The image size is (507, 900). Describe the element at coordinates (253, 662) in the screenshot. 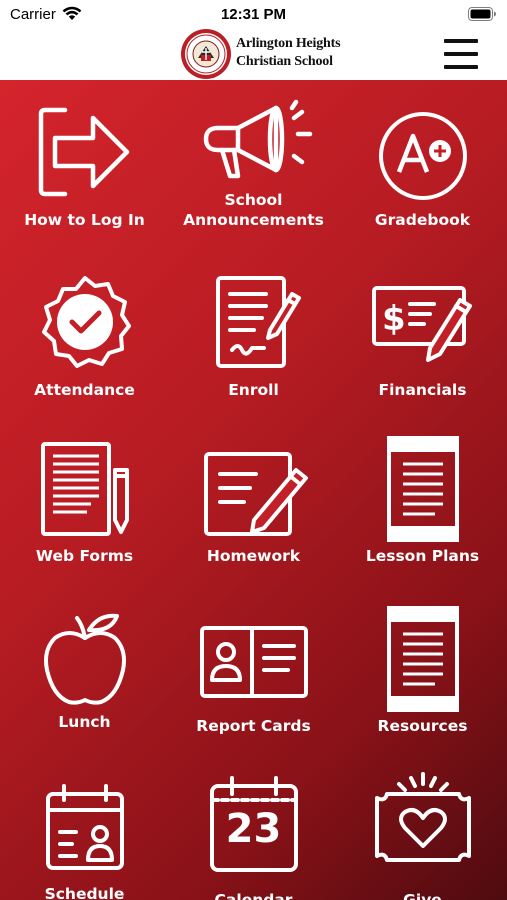

I see `id-card-book-icon` at that location.